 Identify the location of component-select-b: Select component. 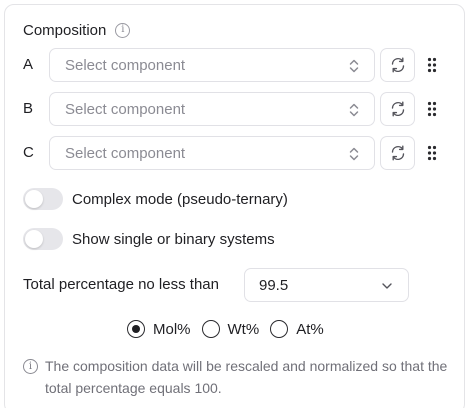
(212, 109).